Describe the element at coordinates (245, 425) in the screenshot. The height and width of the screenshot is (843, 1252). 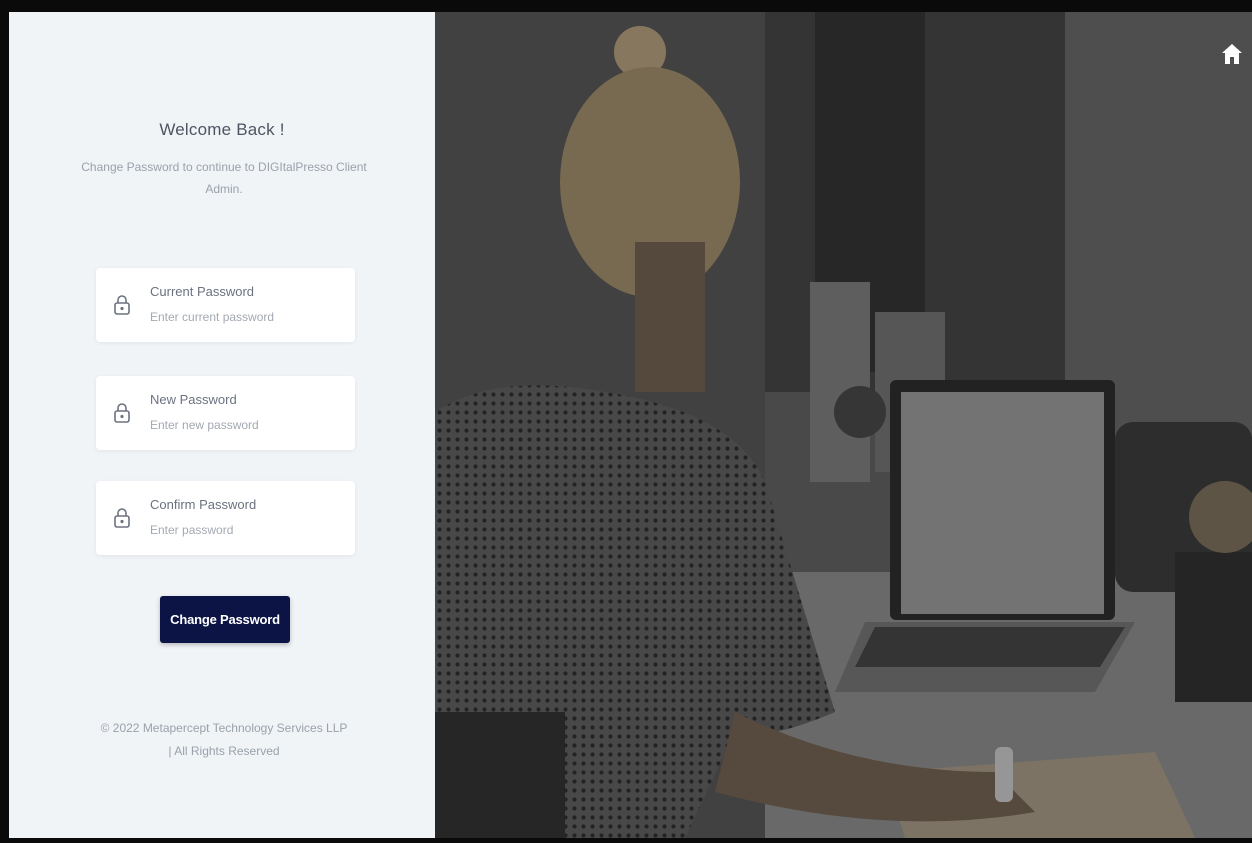
I see `new-password-input` at that location.